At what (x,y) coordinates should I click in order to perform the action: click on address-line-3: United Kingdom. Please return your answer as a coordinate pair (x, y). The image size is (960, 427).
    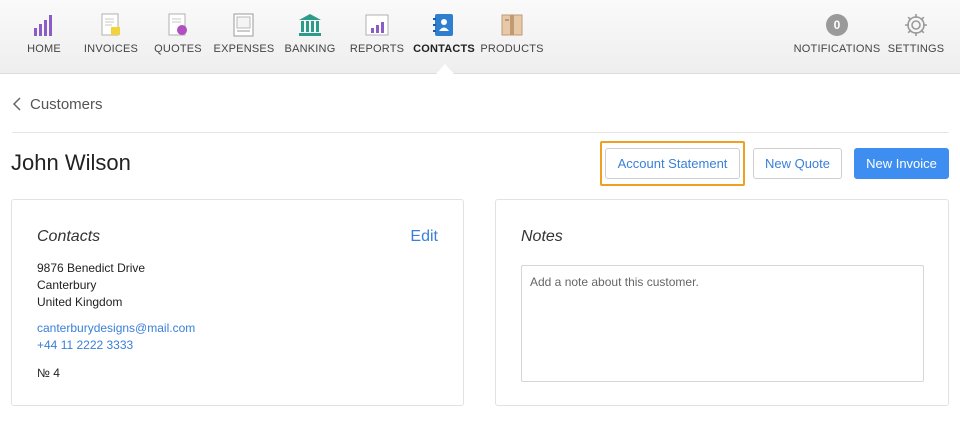
    Looking at the image, I should click on (80, 302).